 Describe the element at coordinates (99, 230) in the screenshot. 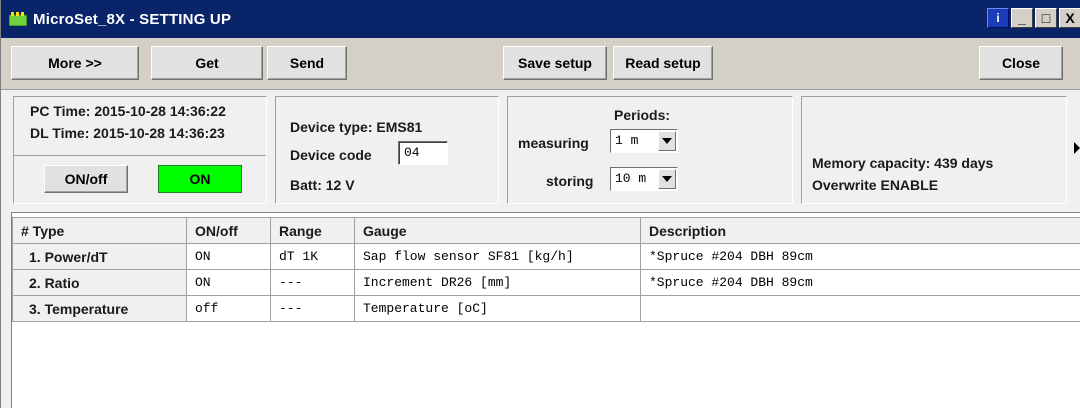

I see `col-header-type: # Type` at that location.